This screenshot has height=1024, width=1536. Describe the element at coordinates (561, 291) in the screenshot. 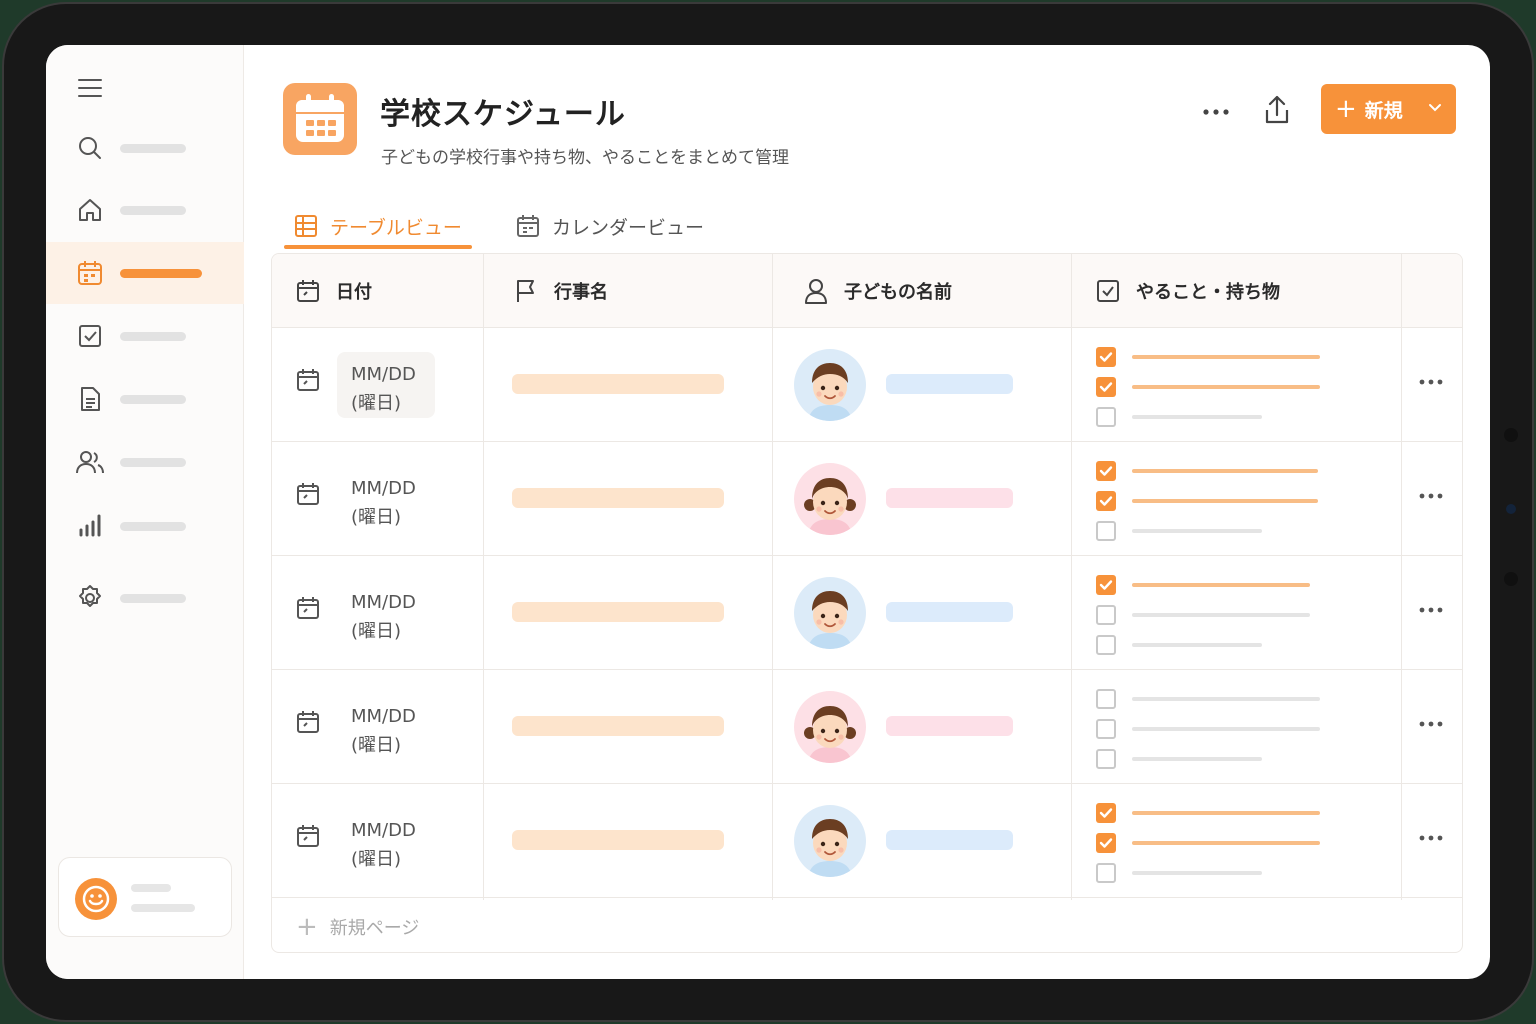

I see `column-header-event: 行事名` at that location.